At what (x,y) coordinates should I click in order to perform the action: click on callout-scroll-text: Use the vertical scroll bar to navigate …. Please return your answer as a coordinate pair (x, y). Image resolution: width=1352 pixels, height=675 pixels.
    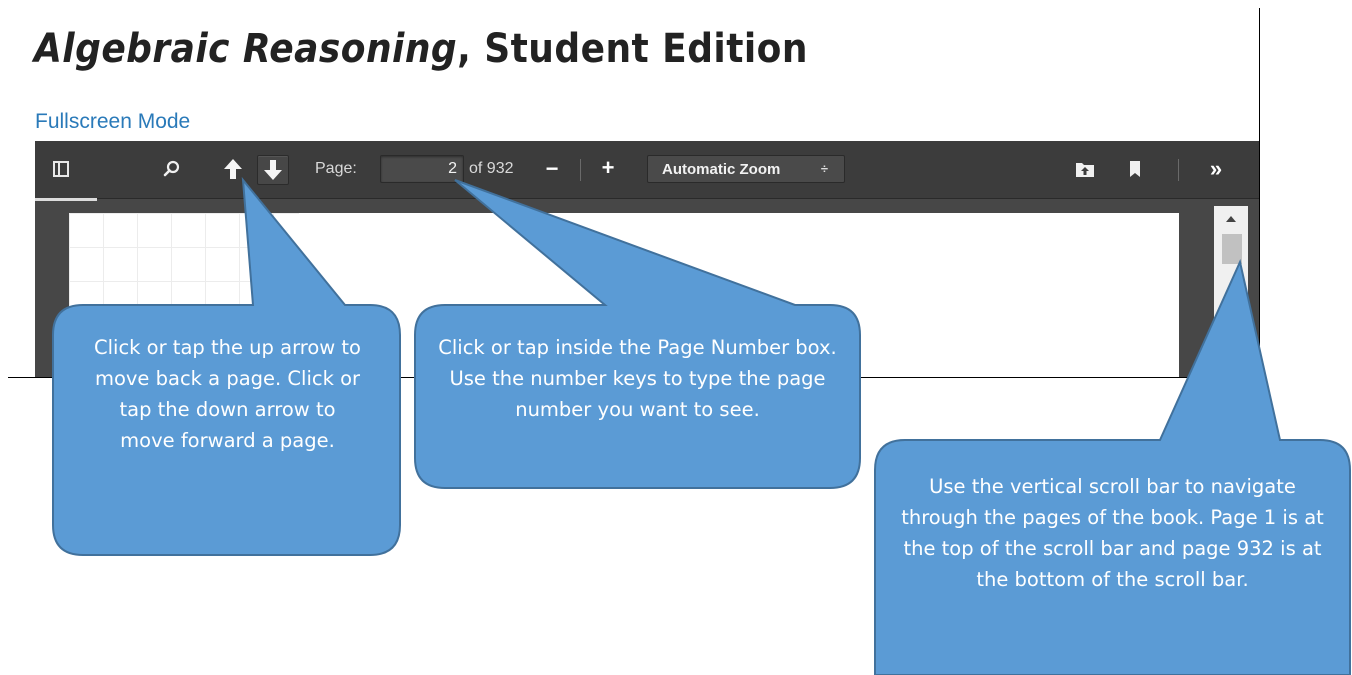
    Looking at the image, I should click on (1112, 533).